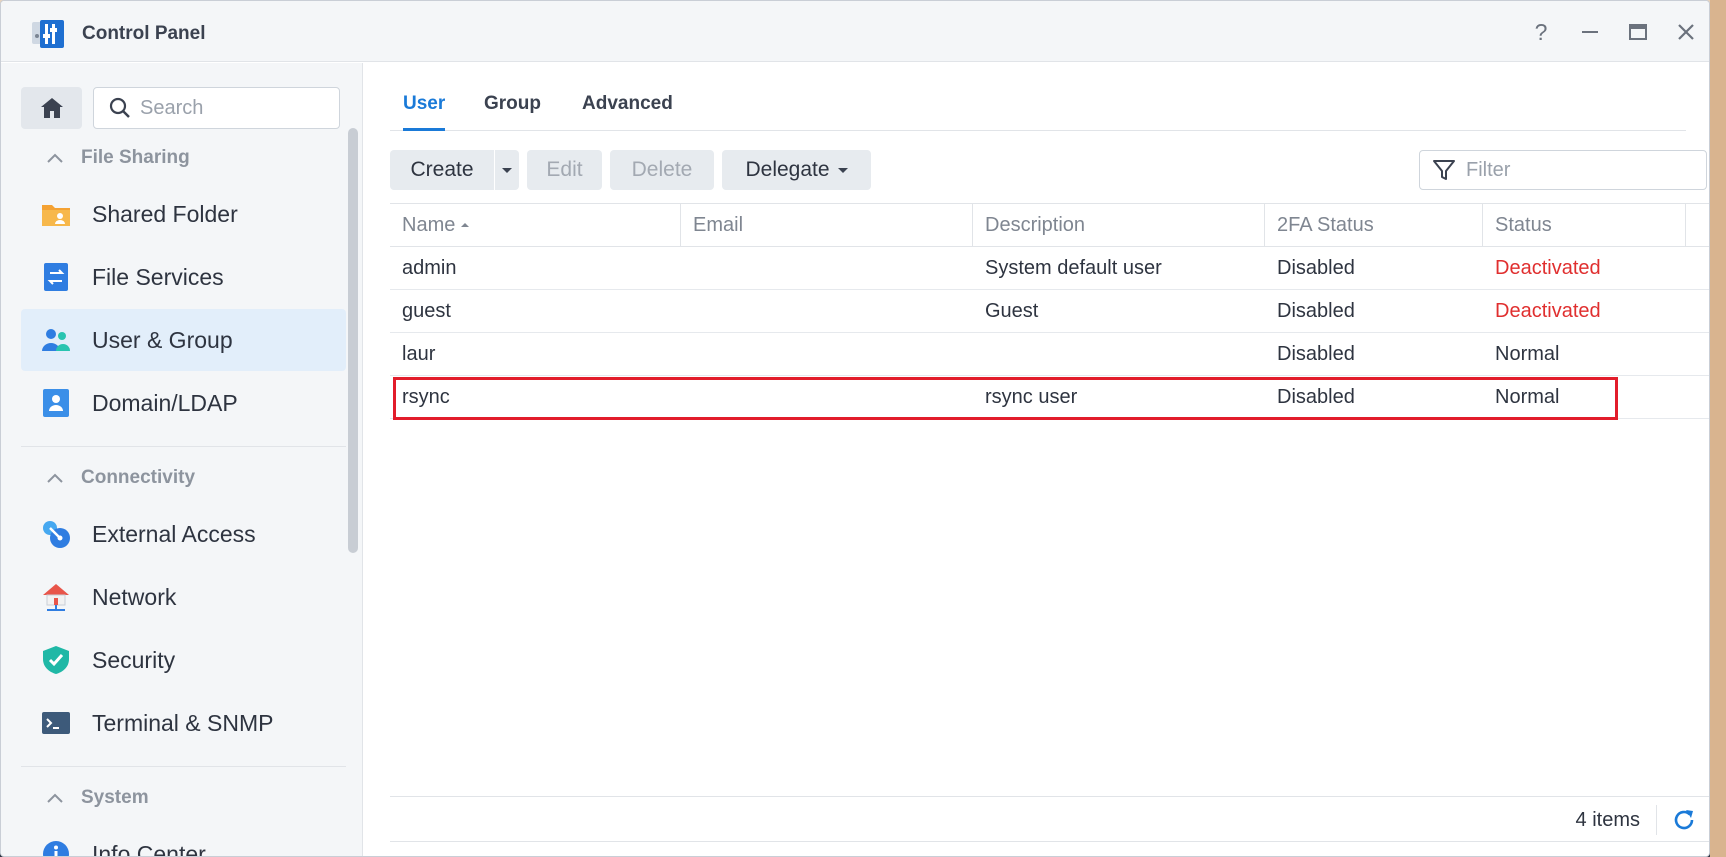 This screenshot has width=1726, height=857. Describe the element at coordinates (56, 403) in the screenshot. I see `ldap-icon` at that location.